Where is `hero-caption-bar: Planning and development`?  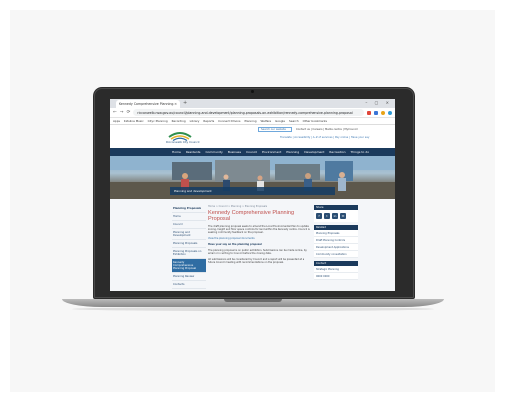
hero-caption-bar: Planning and development is located at coordinates (252, 191).